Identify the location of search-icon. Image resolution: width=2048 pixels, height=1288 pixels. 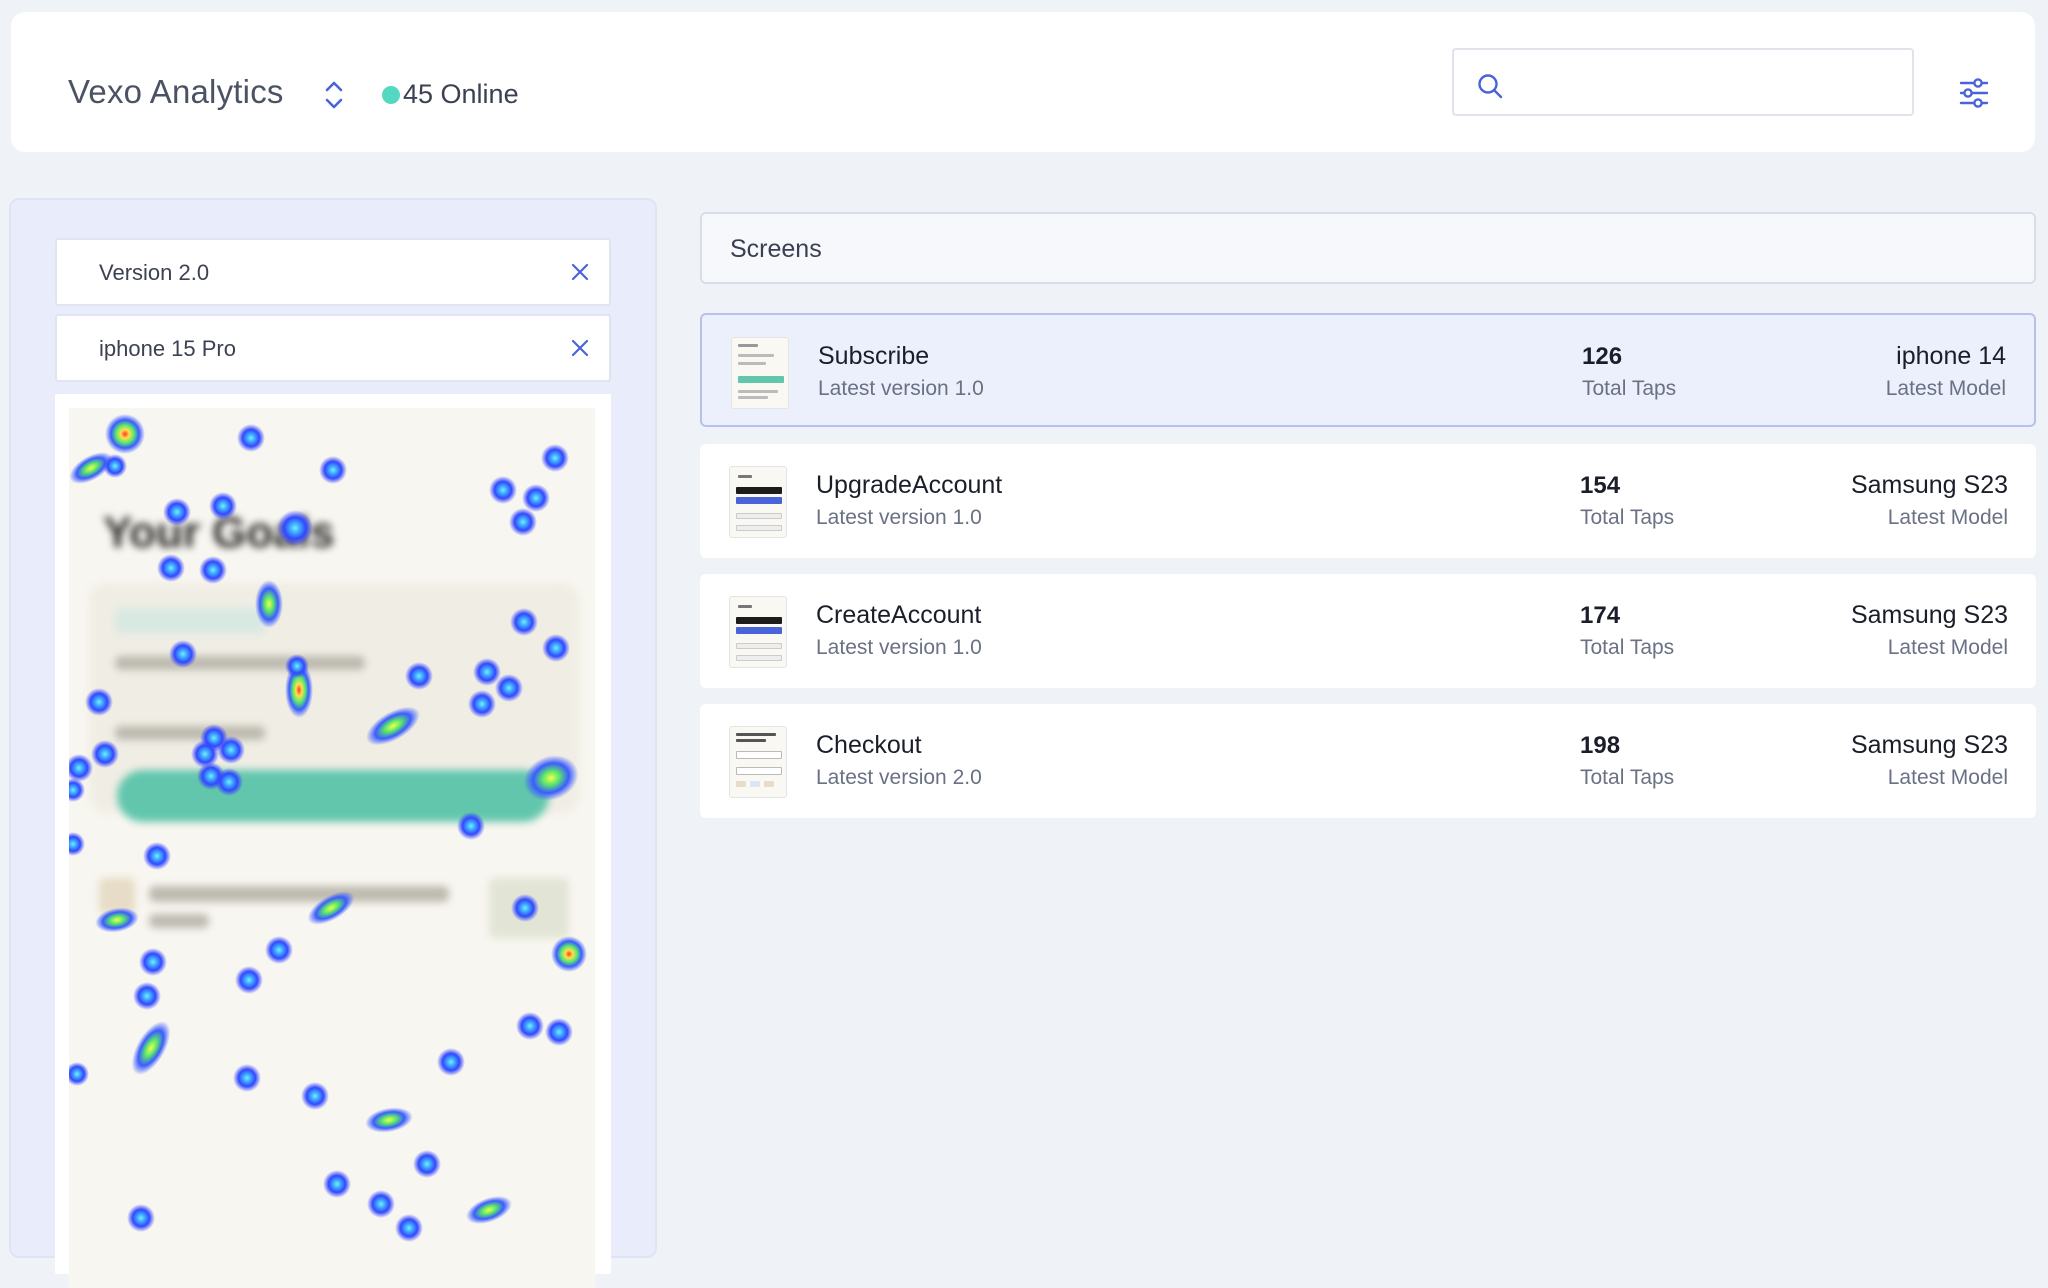
(1490, 86).